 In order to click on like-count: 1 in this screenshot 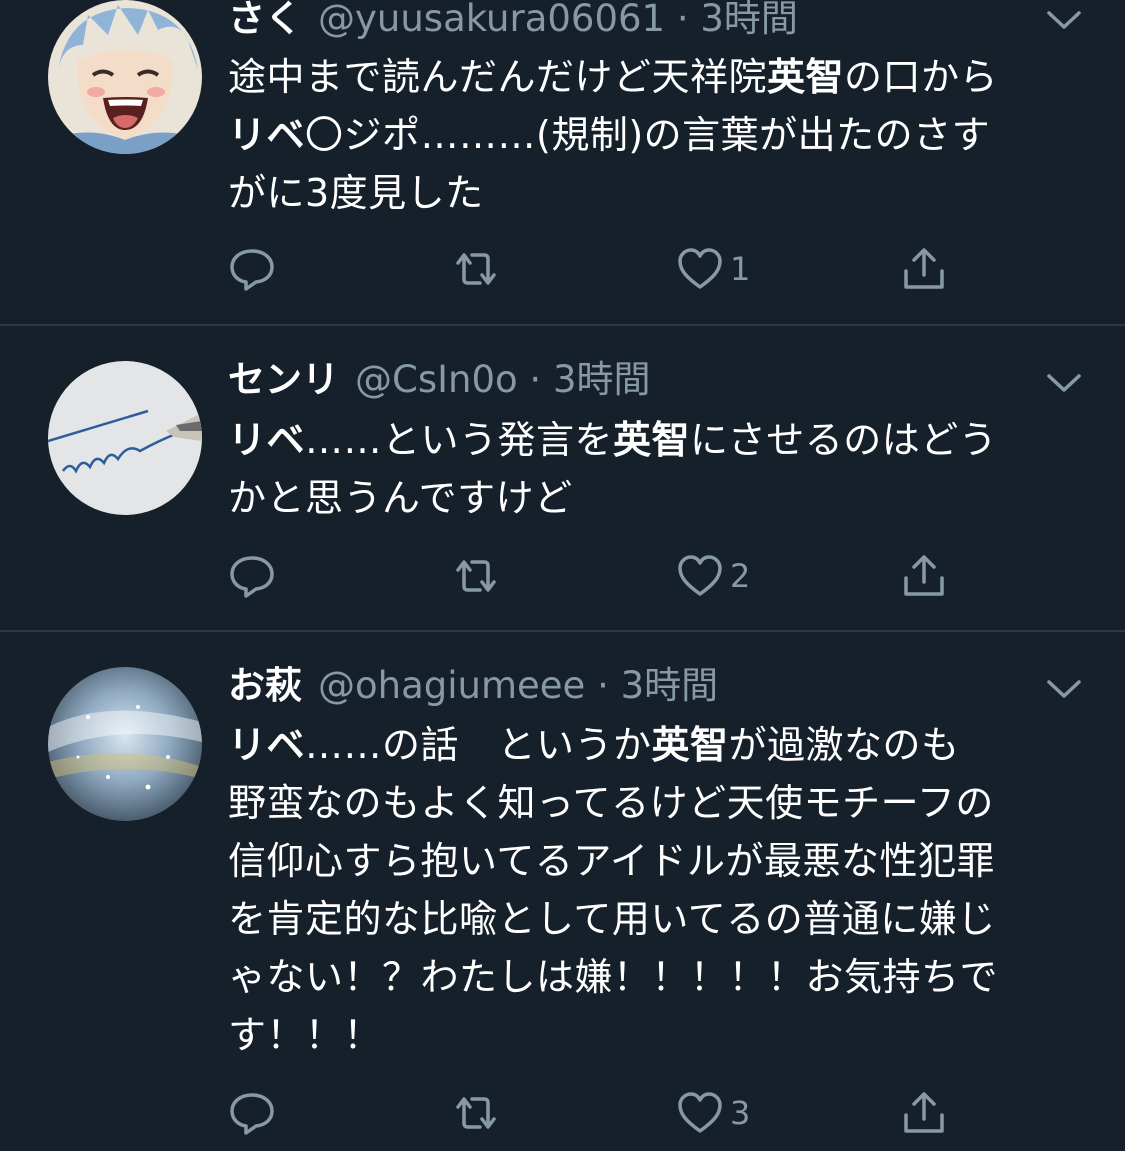, I will do `click(740, 269)`.